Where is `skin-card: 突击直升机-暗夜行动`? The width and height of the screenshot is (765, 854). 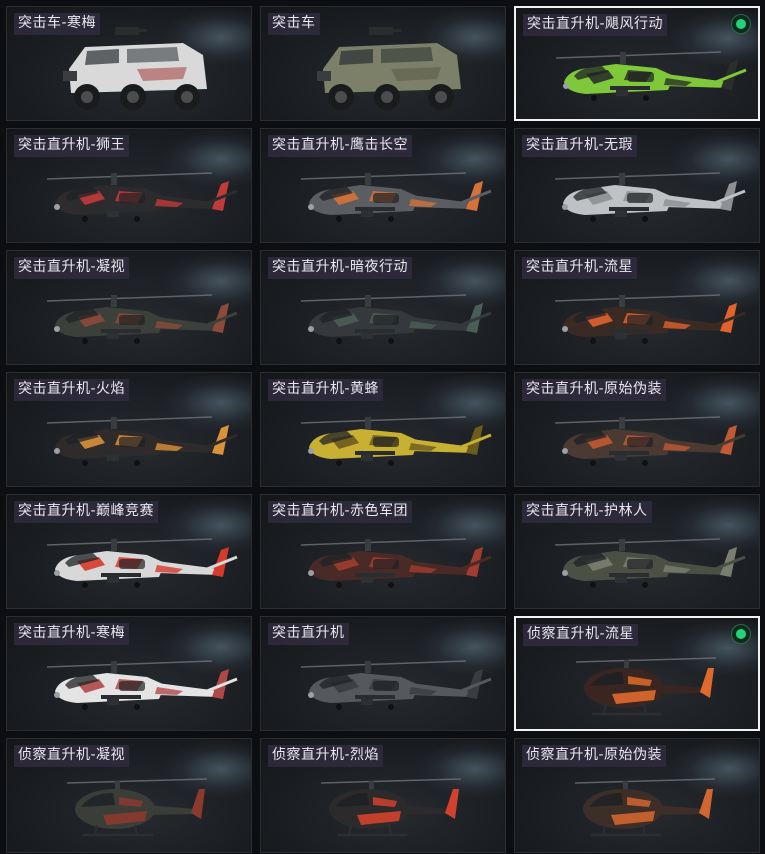
skin-card: 突击直升机-暗夜行动 is located at coordinates (383, 307).